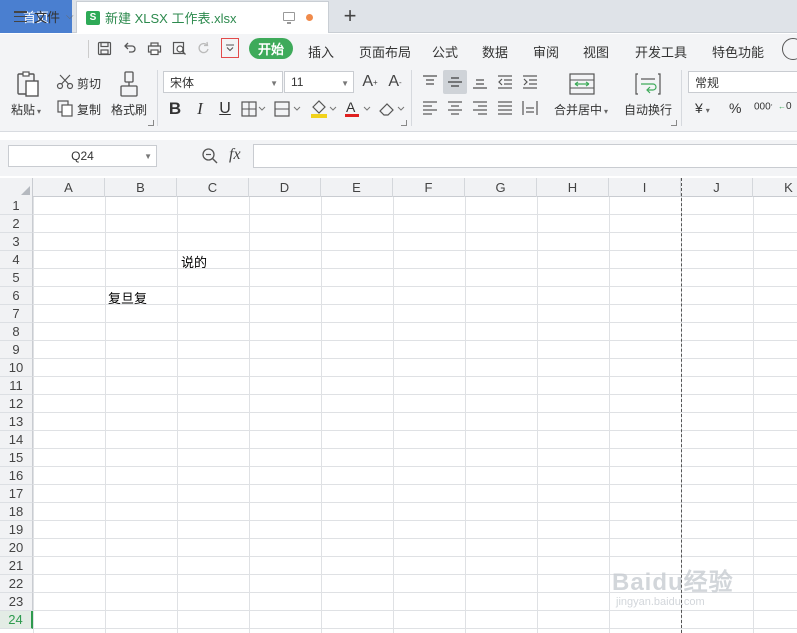  Describe the element at coordinates (785, 106) in the screenshot. I see `increase-decimal-button: ←0` at that location.